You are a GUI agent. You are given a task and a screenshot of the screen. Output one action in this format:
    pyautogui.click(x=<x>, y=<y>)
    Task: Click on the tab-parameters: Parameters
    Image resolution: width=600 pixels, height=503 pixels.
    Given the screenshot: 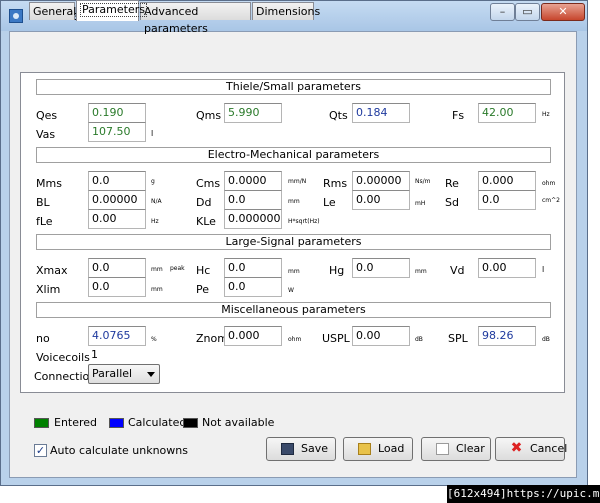 What is the action you would take?
    pyautogui.click(x=111, y=10)
    